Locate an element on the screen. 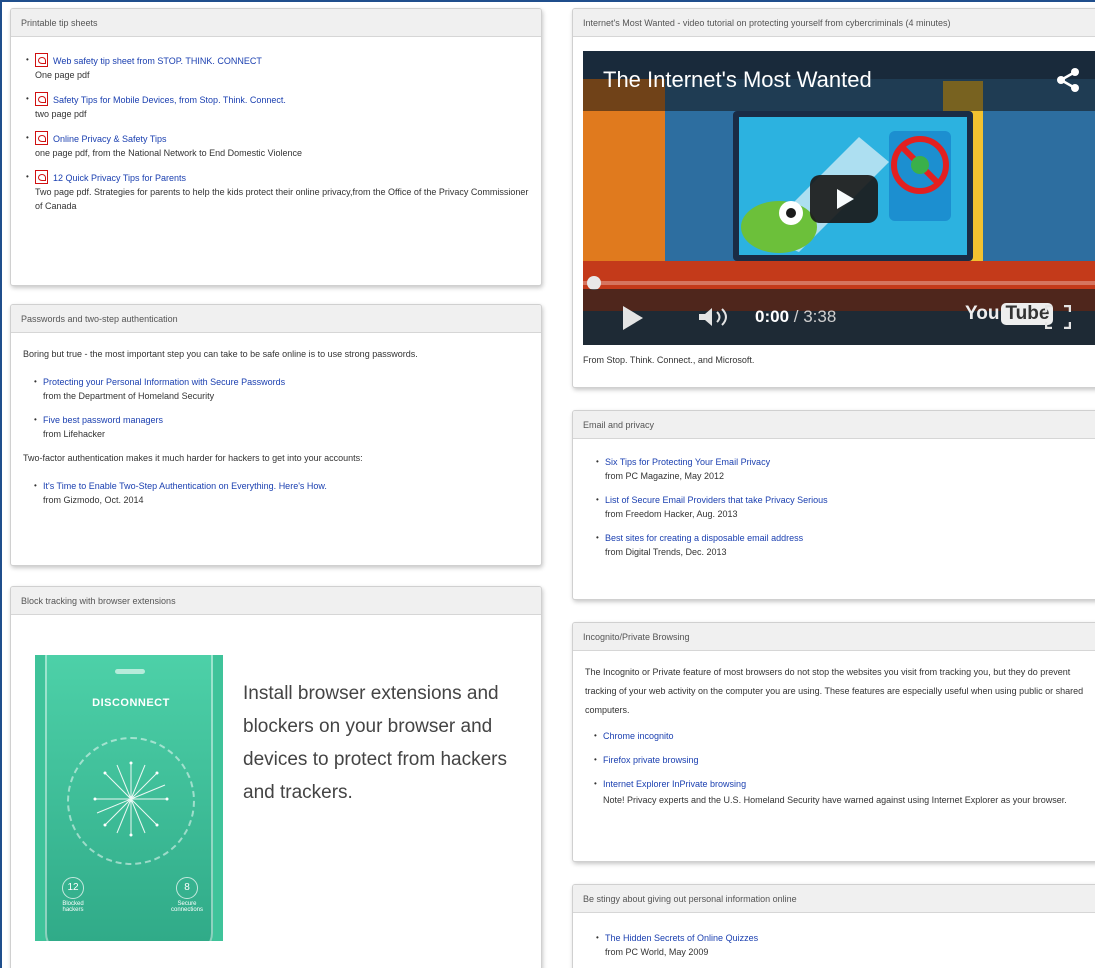 This screenshot has height=968, width=1095. item-note: from Freedom Hacker, Aug. 2013 is located at coordinates (671, 514).